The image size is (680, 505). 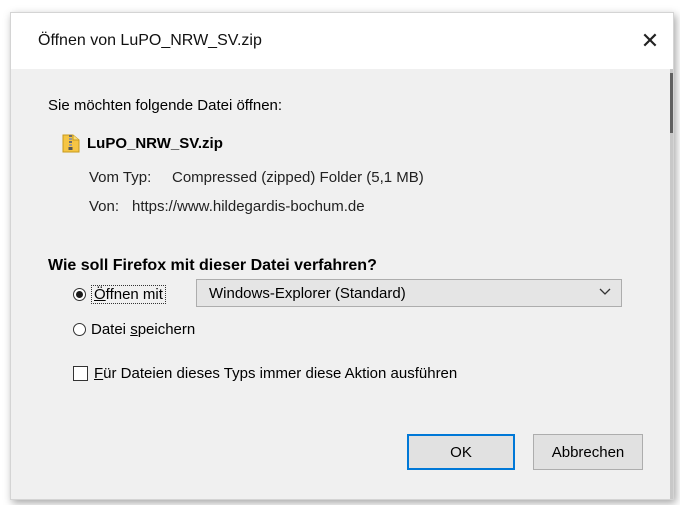 I want to click on always-action-mnemonic: F, so click(x=99, y=373).